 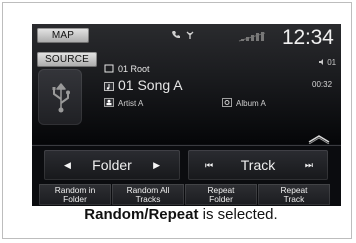 I want to click on antenna-icon, so click(x=190, y=36).